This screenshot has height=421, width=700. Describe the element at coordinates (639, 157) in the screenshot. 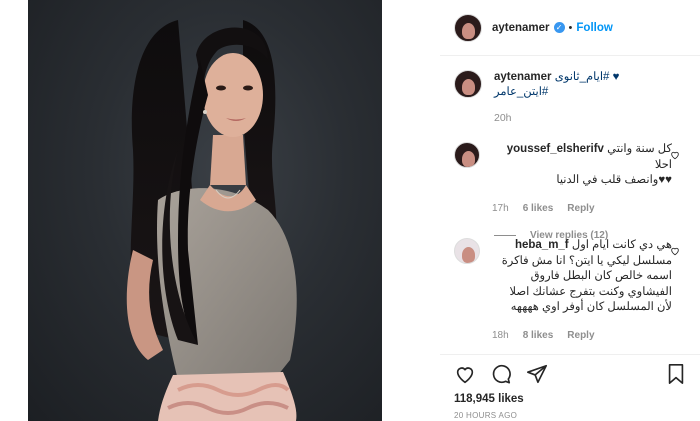

I see `comment-text-line-1: كل سنة وانتي احلا` at that location.